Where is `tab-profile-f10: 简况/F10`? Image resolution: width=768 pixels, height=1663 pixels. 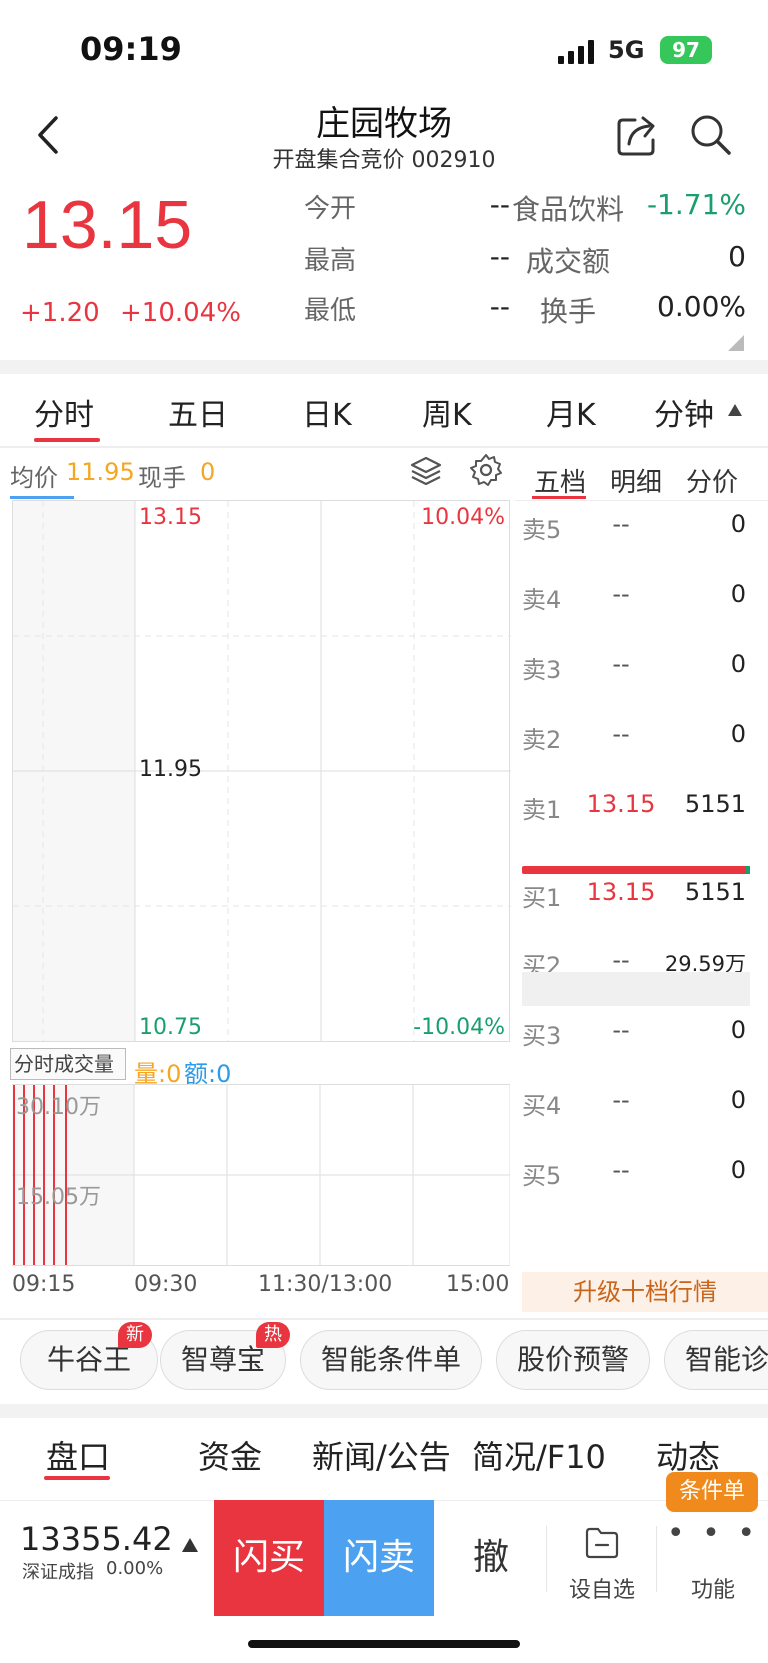 tab-profile-f10: 简况/F10 is located at coordinates (539, 1455).